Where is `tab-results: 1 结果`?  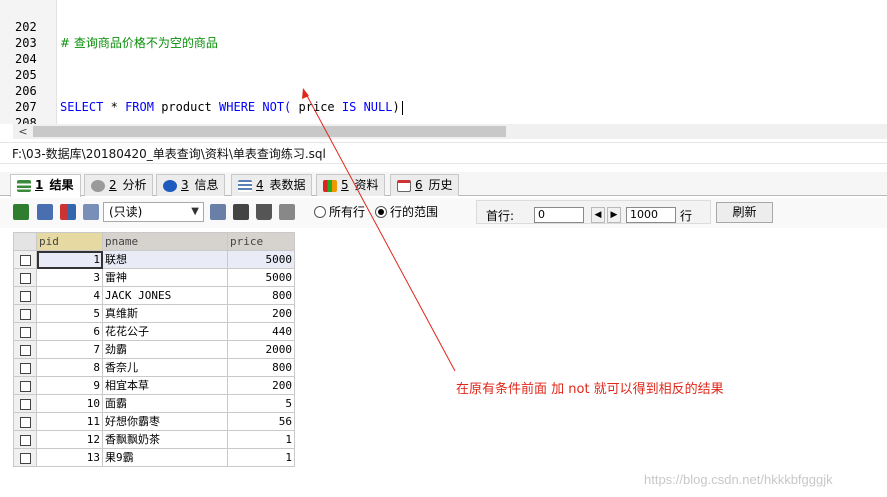
tab-results: 1 结果 is located at coordinates (45, 185).